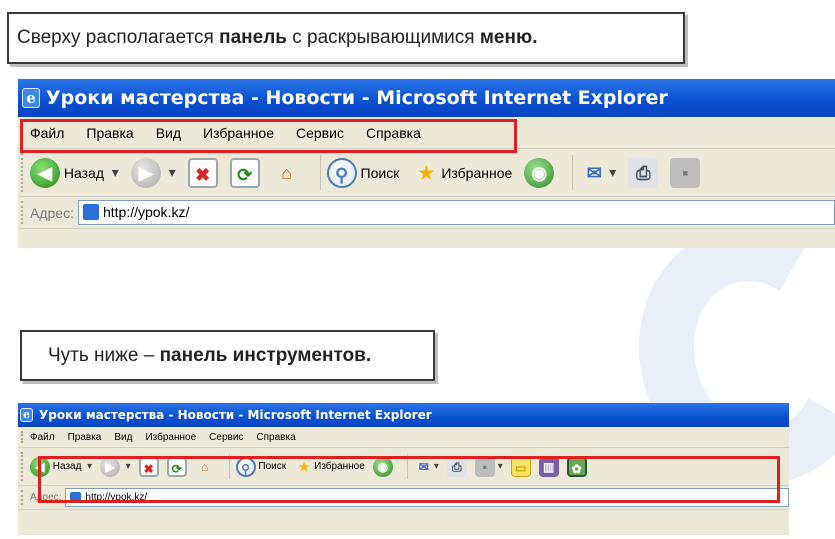 The height and width of the screenshot is (539, 835). What do you see at coordinates (339, 466) in the screenshot?
I see `favorites-label: Избранное` at bounding box center [339, 466].